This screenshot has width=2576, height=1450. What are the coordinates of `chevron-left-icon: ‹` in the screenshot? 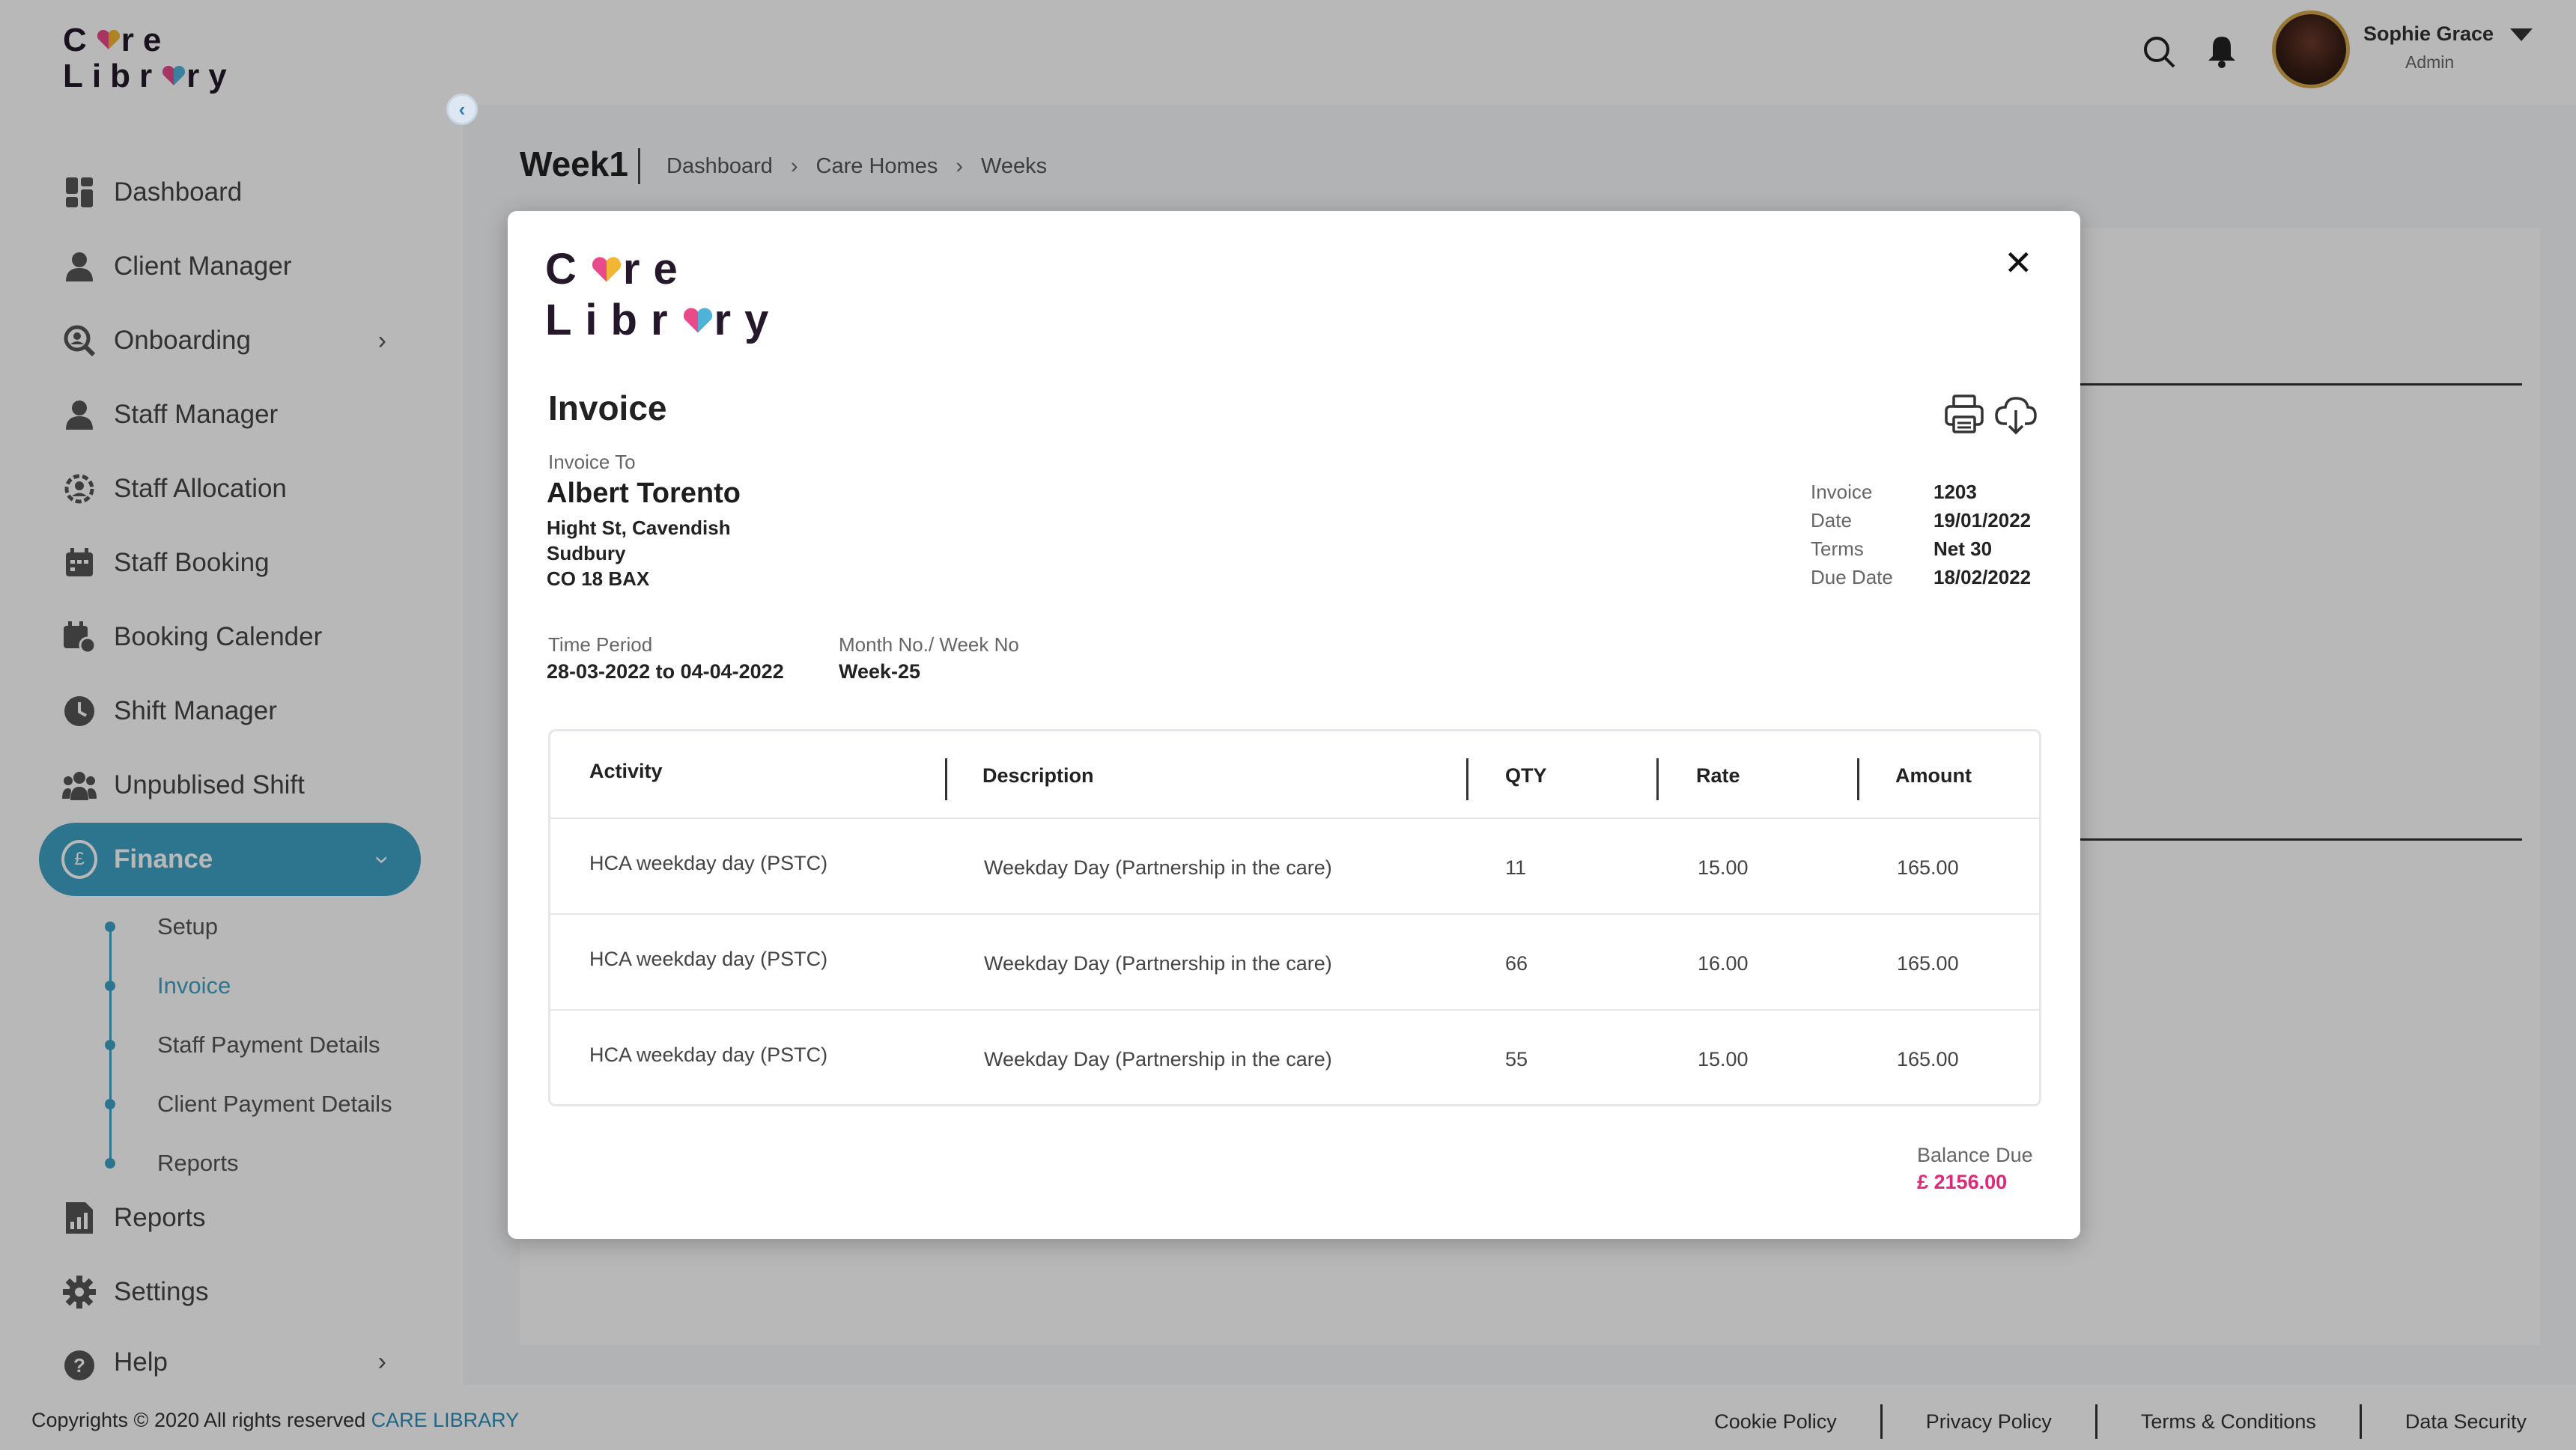 It's located at (462, 109).